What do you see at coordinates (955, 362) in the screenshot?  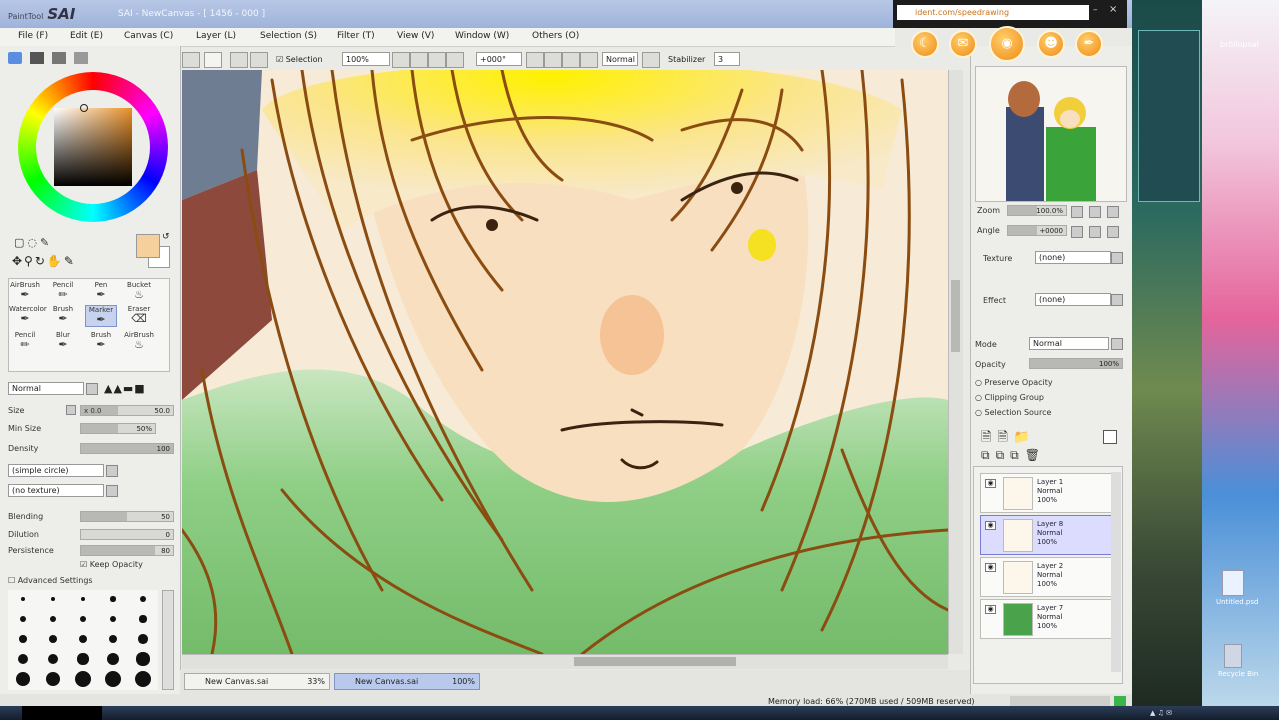 I see `canvas-vertical-scrollbar` at bounding box center [955, 362].